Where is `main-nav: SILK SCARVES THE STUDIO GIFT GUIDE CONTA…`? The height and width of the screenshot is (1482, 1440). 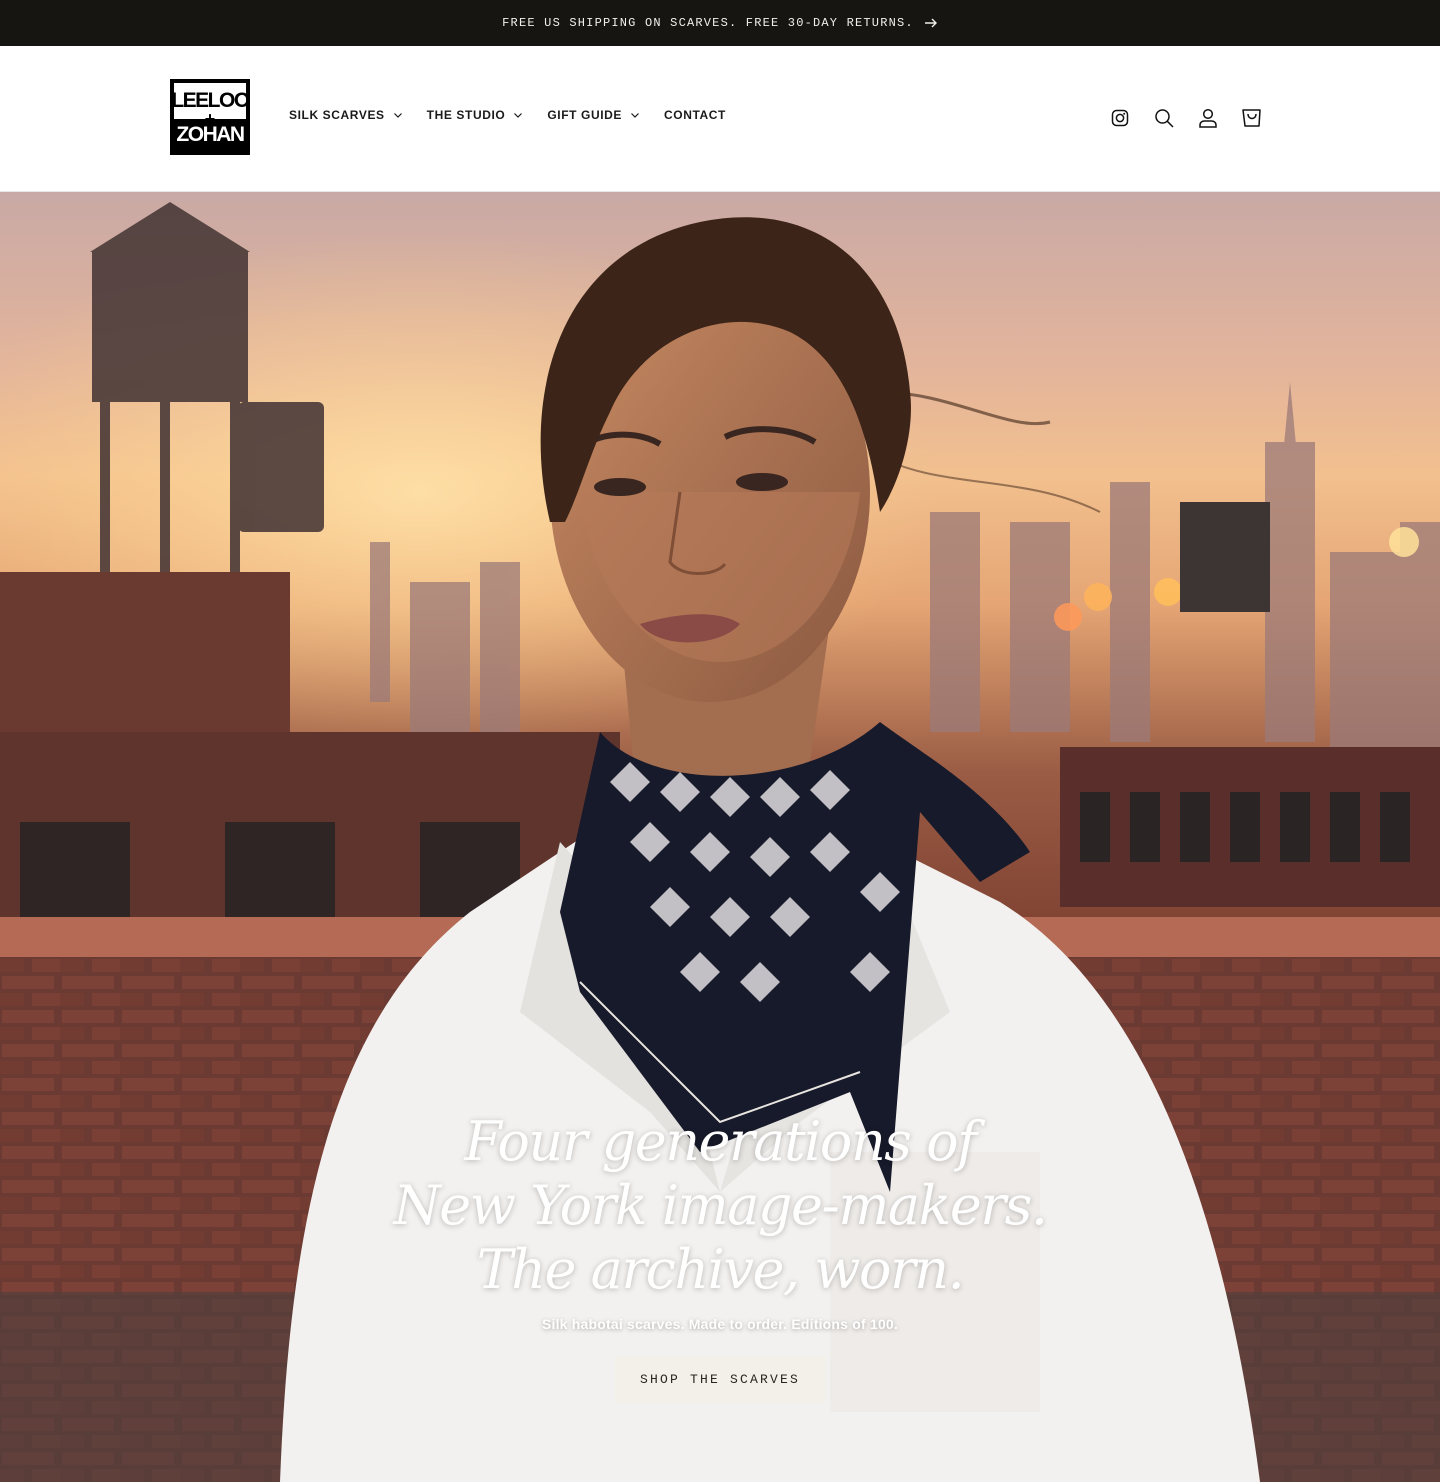 main-nav: SILK SCARVES THE STUDIO GIFT GUIDE CONTA… is located at coordinates (519, 115).